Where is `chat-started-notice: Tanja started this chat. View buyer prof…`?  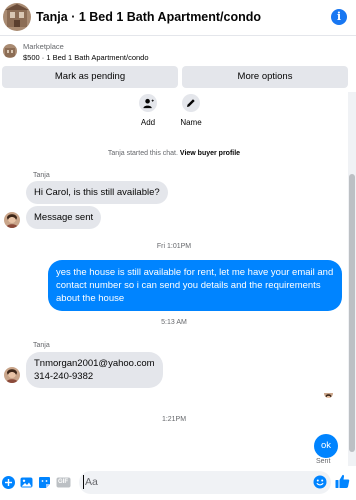
chat-started-notice: Tanja started this chat. View buyer prof… is located at coordinates (174, 153).